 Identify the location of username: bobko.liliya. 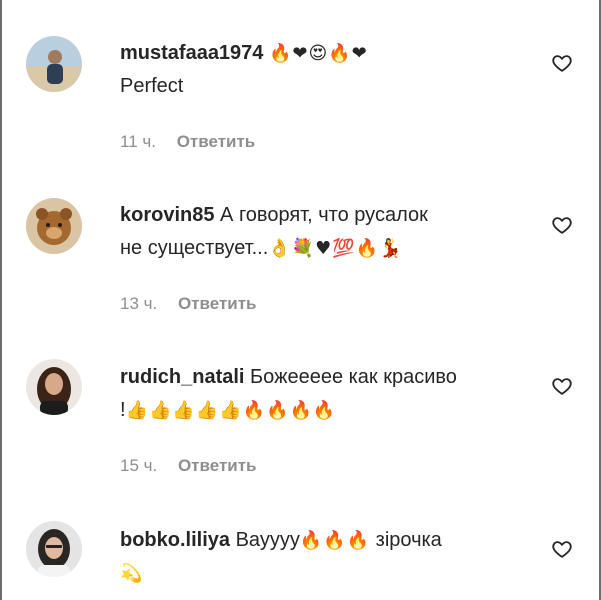
(175, 540).